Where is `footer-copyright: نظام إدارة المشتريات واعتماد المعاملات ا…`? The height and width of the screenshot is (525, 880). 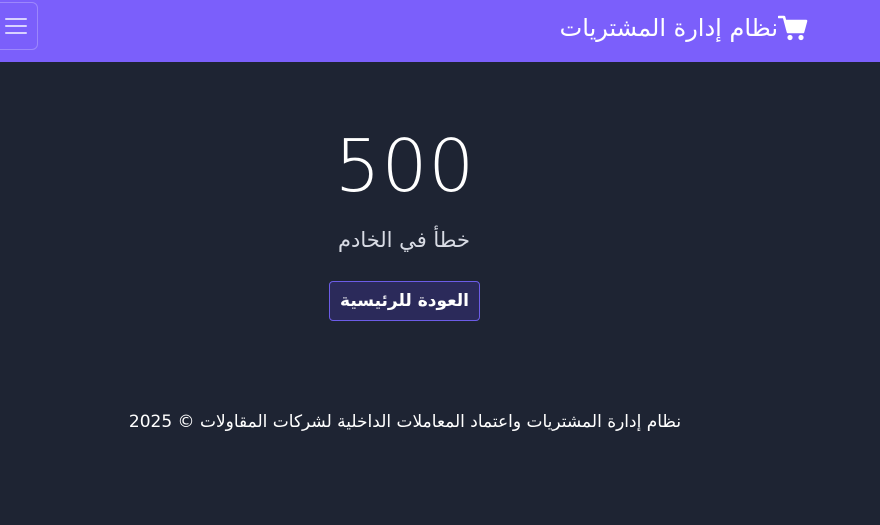
footer-copyright: نظام إدارة المشتريات واعتماد المعاملات ا… is located at coordinates (405, 422).